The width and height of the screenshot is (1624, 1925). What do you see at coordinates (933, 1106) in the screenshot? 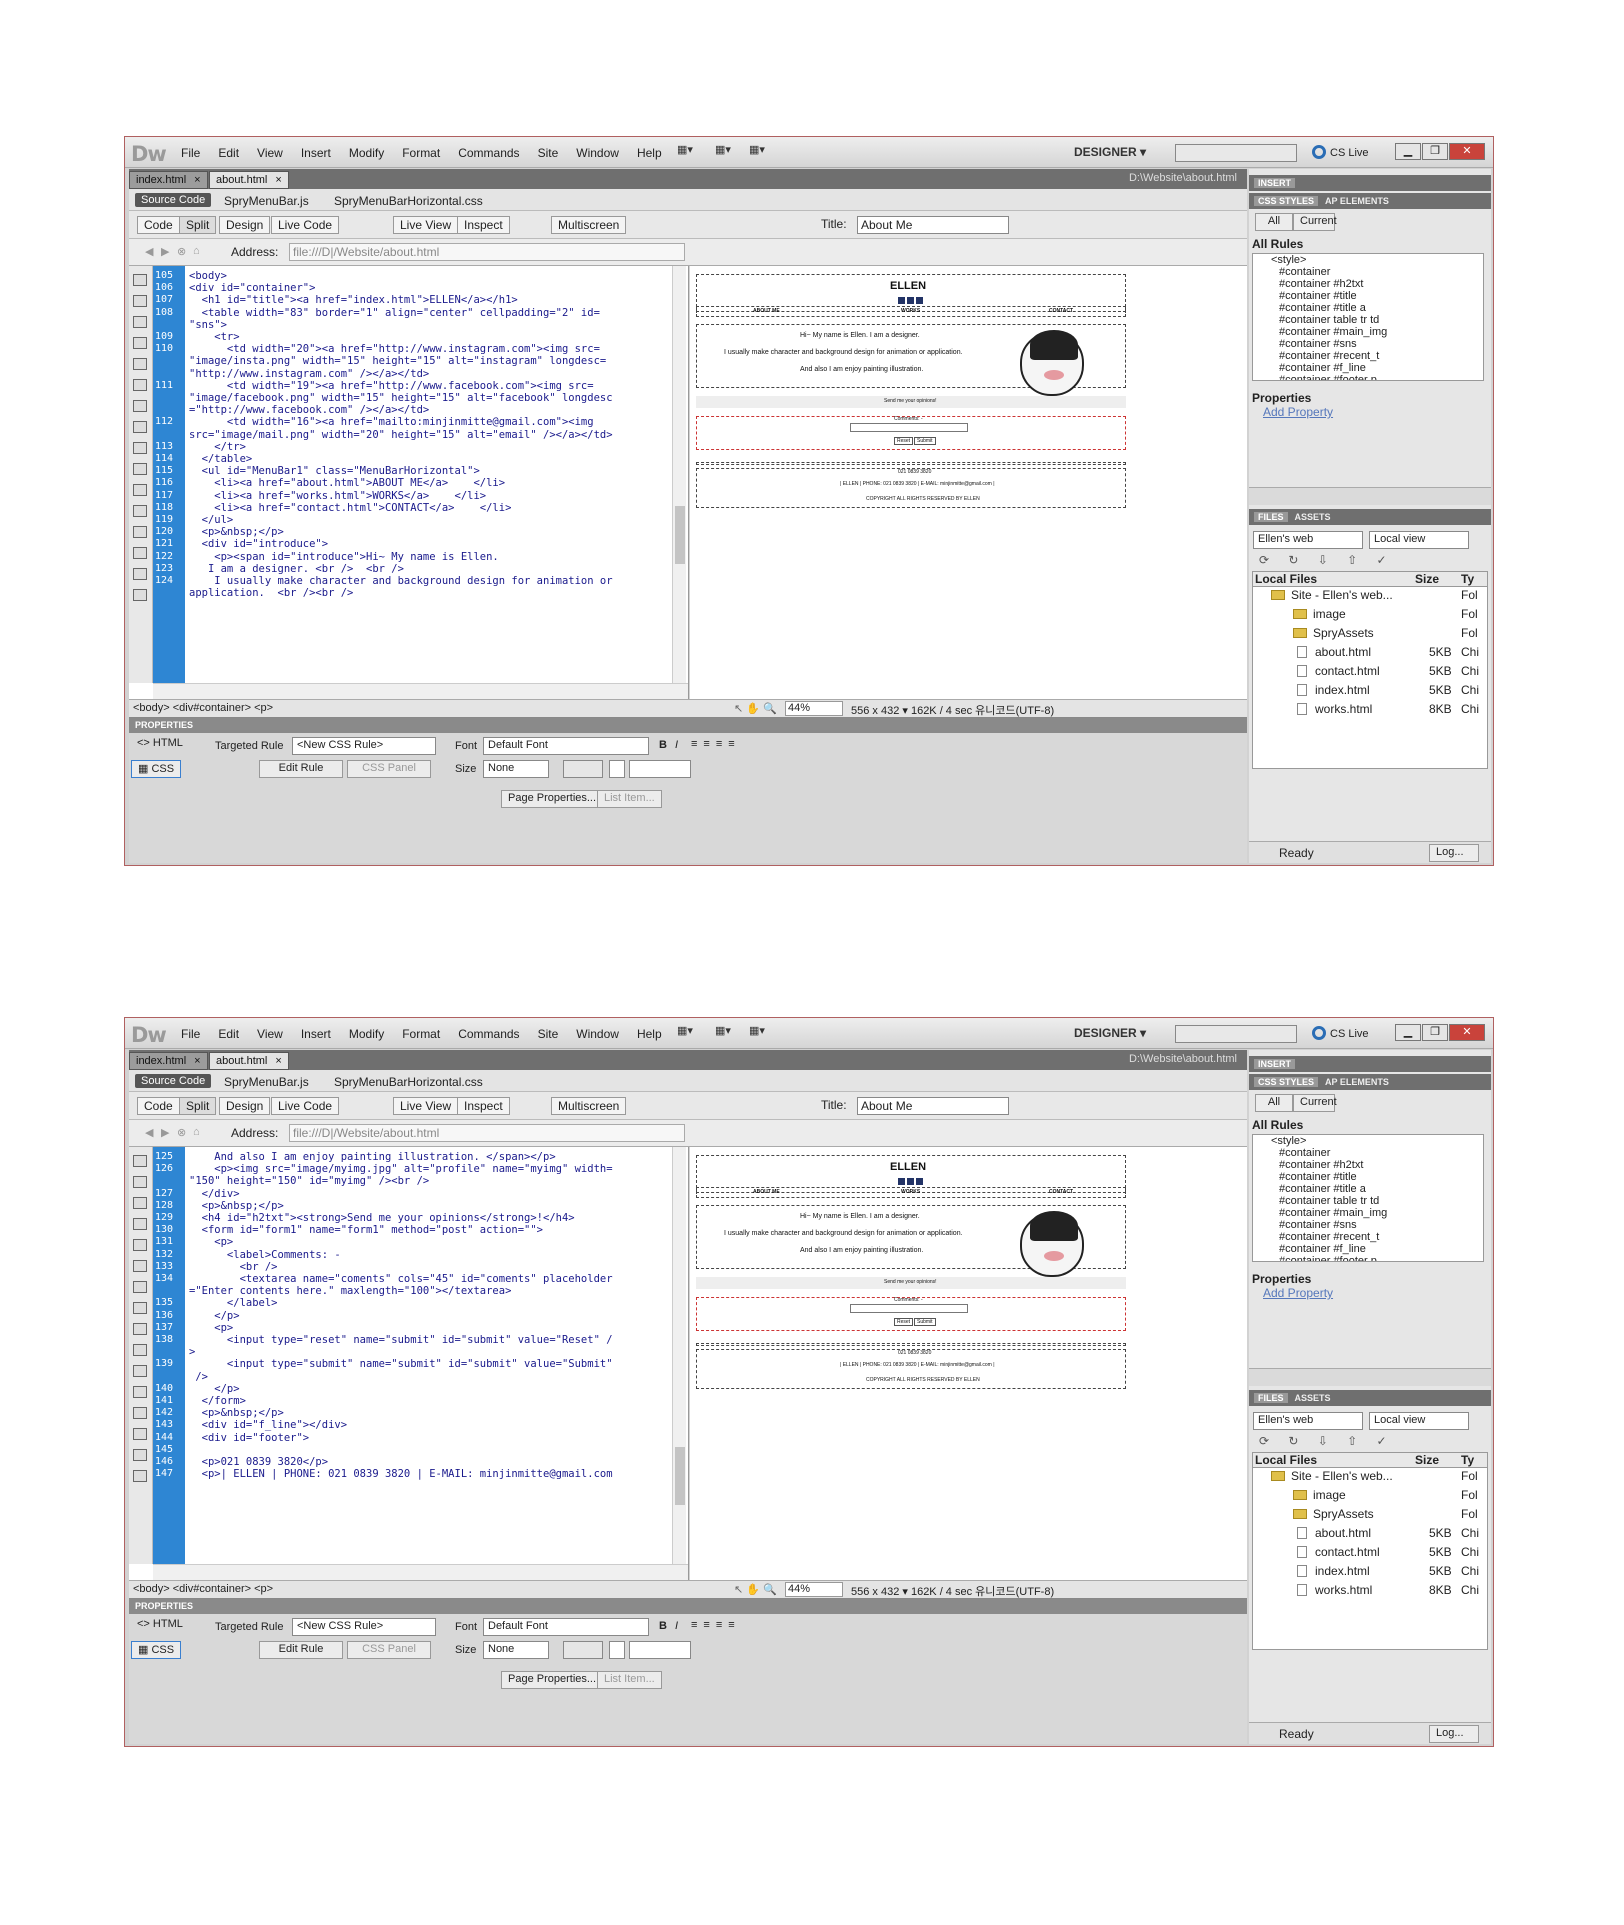
I see `title-input: About Me` at bounding box center [933, 1106].